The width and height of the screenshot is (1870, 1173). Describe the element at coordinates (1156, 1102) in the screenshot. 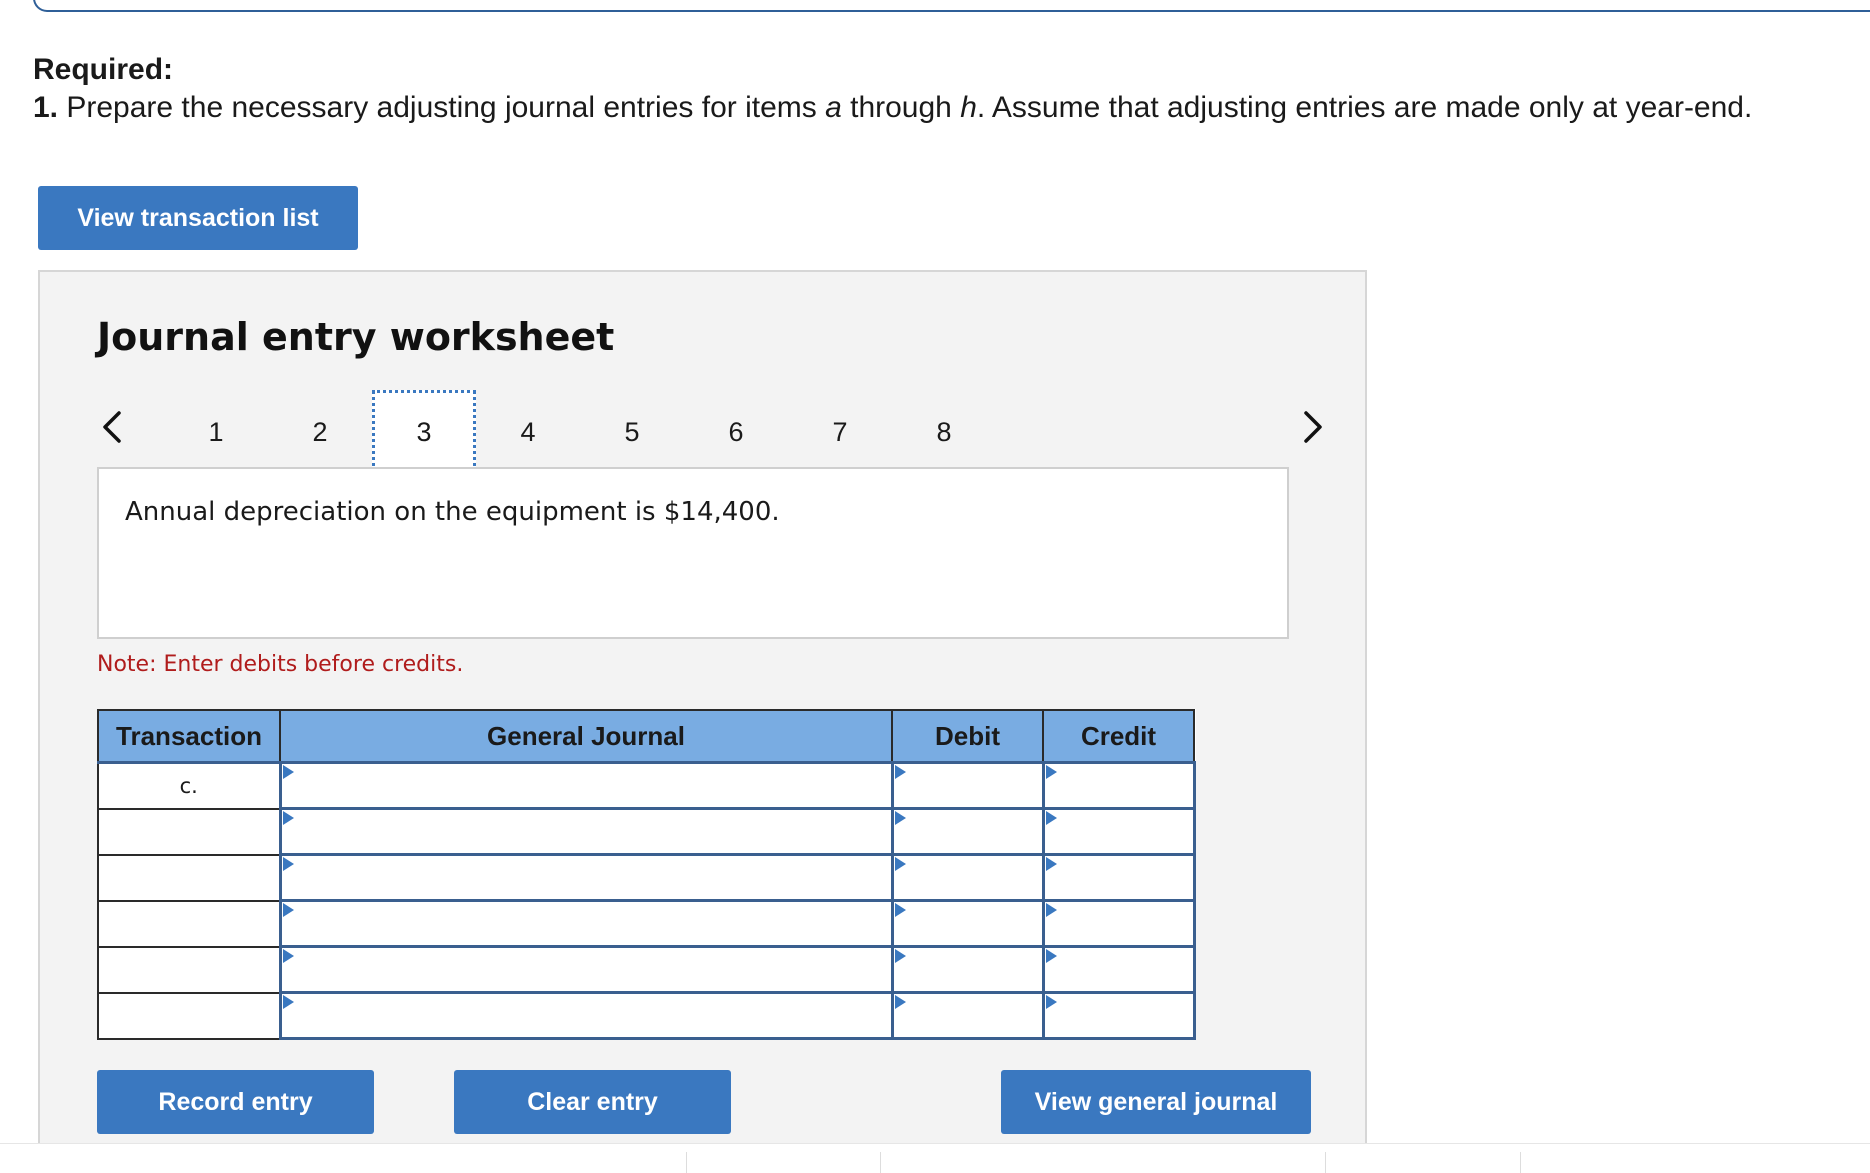

I see `view-general-journal-button: View general journal` at that location.